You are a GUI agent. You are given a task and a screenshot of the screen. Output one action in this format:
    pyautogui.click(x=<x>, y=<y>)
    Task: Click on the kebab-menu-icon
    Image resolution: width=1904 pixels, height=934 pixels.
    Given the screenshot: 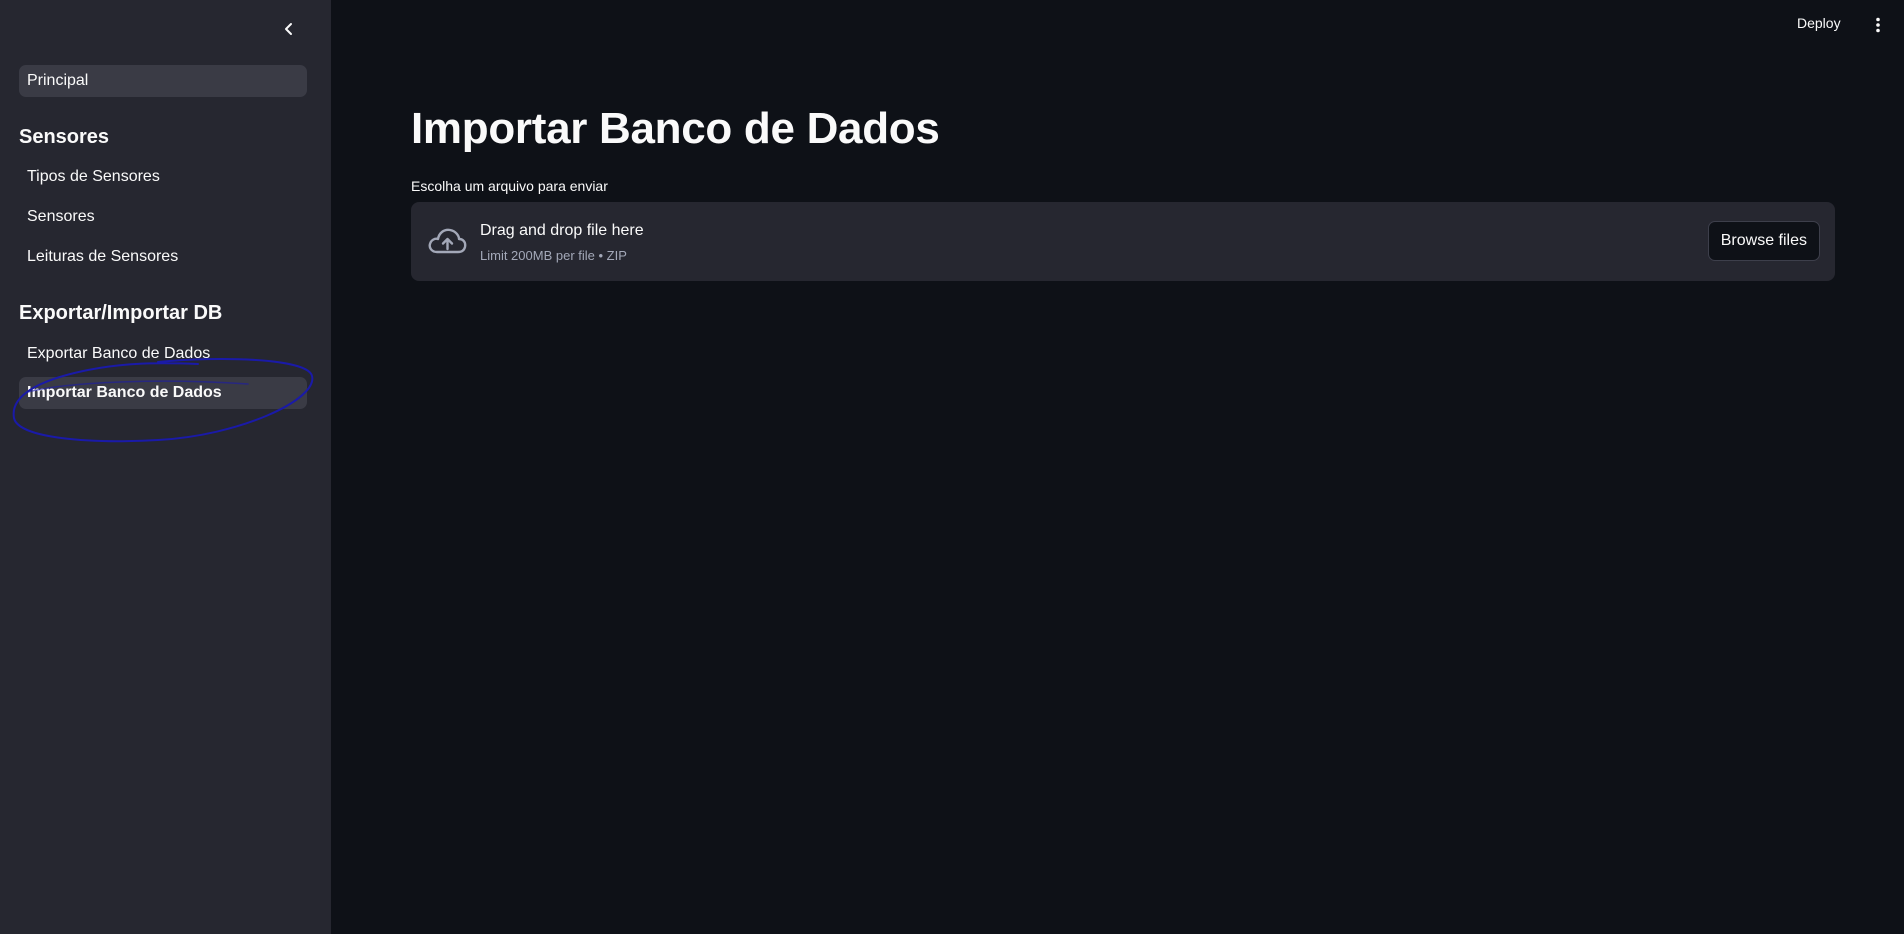 What is the action you would take?
    pyautogui.click(x=1878, y=25)
    